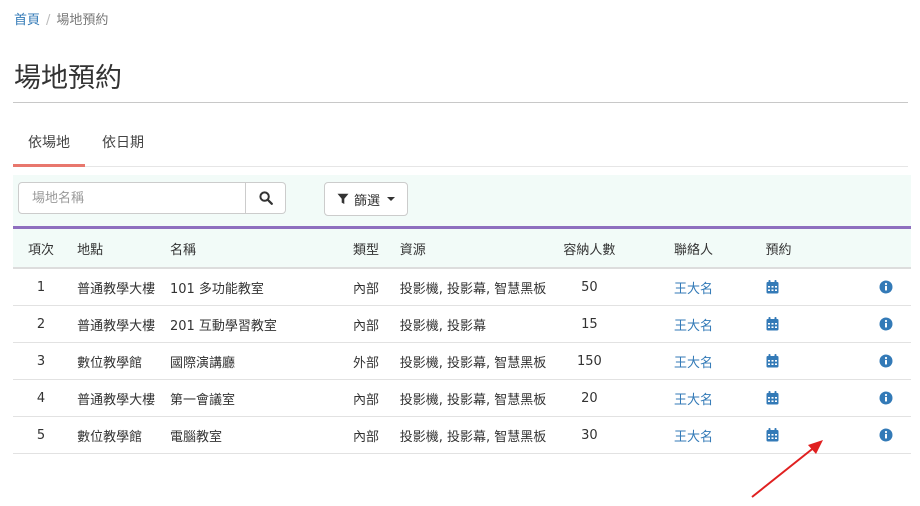 This screenshot has width=920, height=506. Describe the element at coordinates (589, 324) in the screenshot. I see `row-capacity: 15` at that location.